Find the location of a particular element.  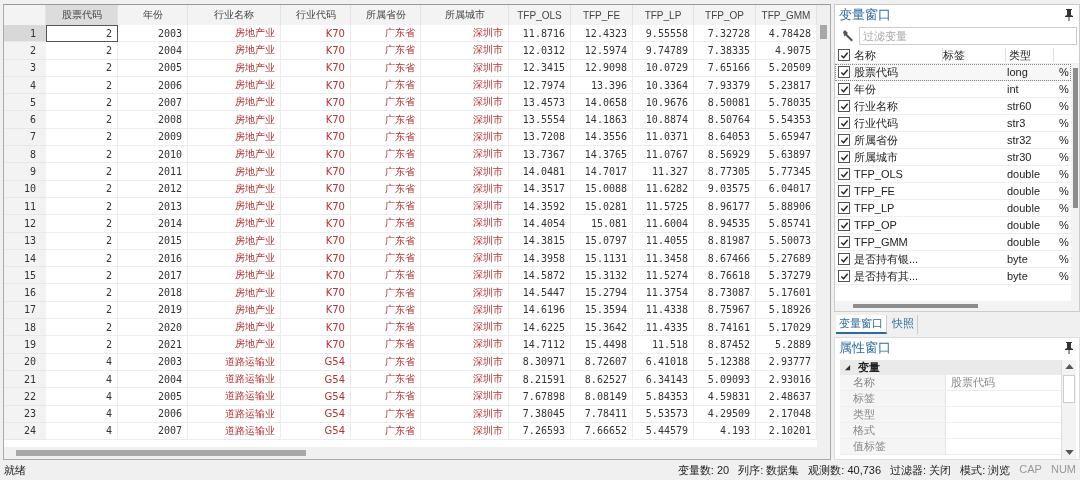

column-header: 所属省份 is located at coordinates (386, 15).